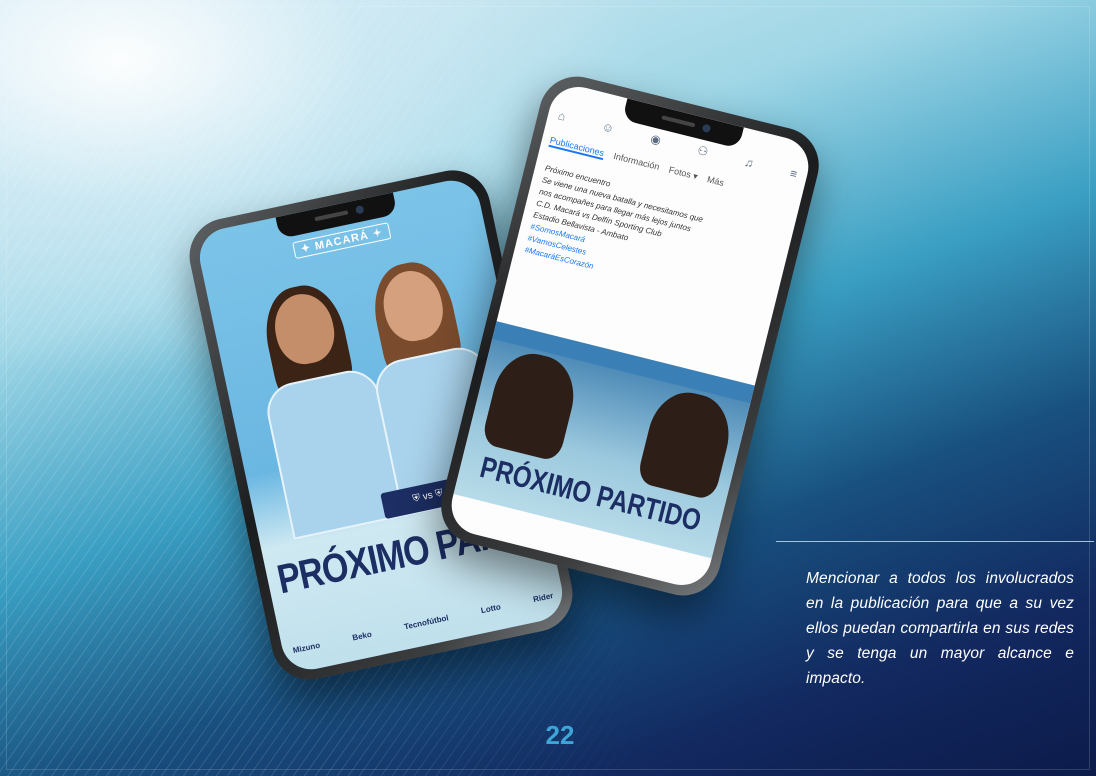 This screenshot has width=1096, height=776. What do you see at coordinates (362, 636) in the screenshot?
I see `sponsor-logo: Beko` at bounding box center [362, 636].